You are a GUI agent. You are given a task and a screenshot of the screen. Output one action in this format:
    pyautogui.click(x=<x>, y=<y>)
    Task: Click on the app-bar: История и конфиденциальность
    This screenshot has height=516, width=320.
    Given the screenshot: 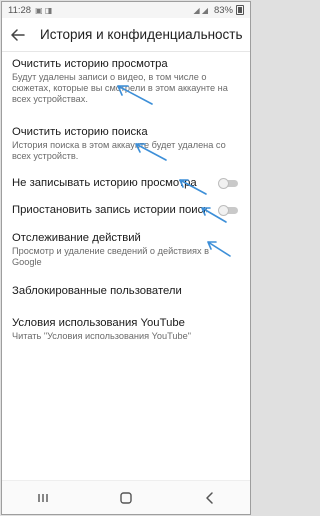 What is the action you would take?
    pyautogui.click(x=126, y=35)
    